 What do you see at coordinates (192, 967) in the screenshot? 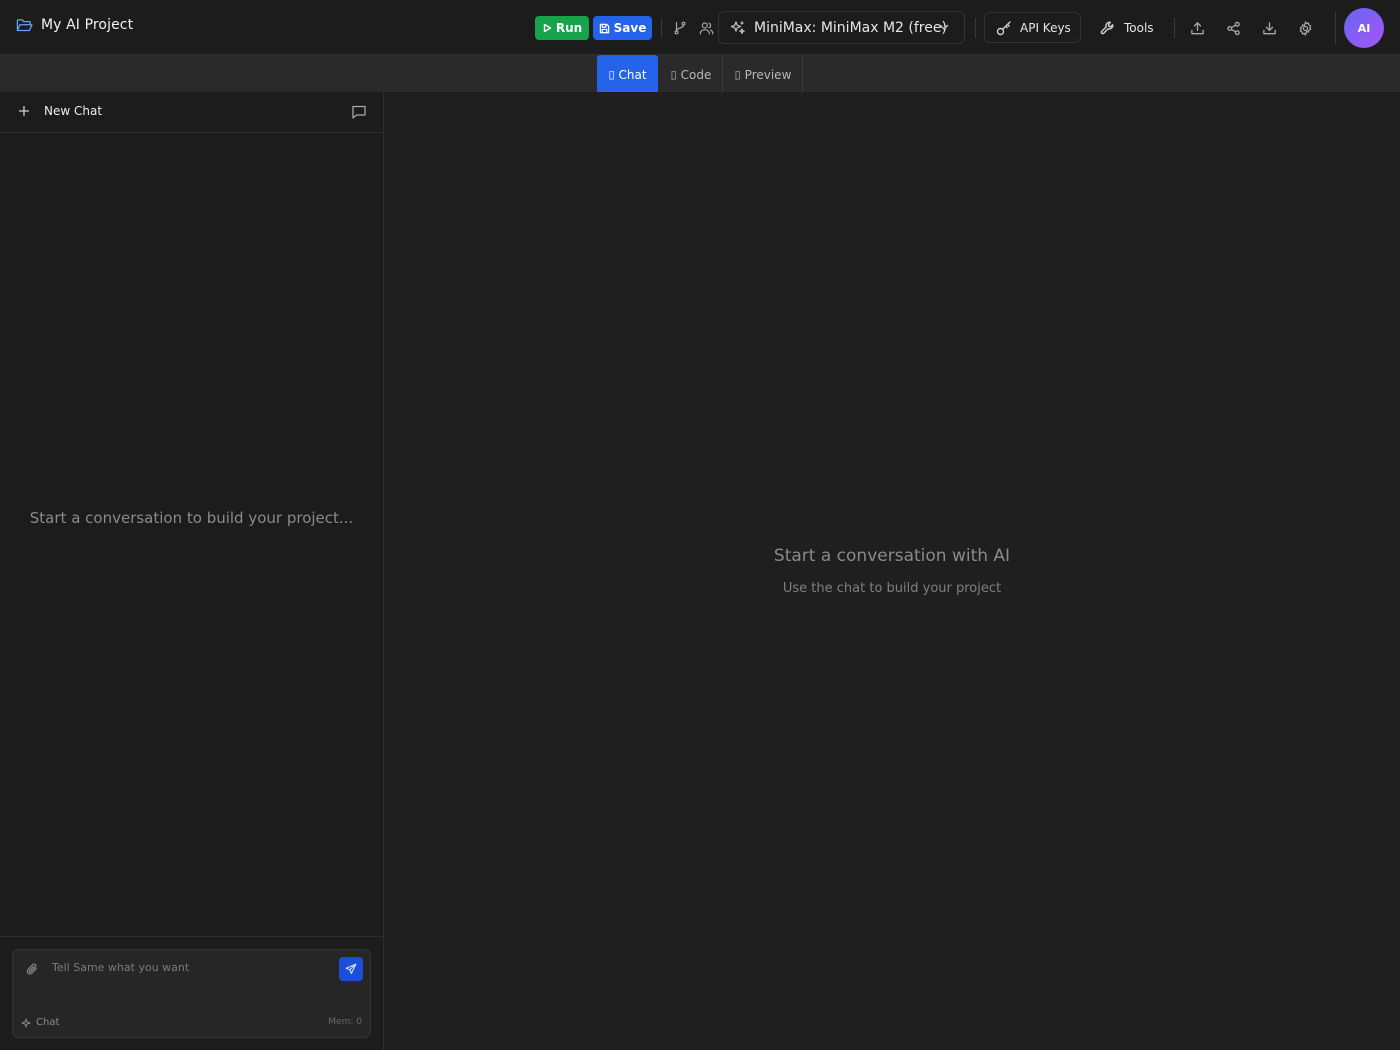
I see `message-input` at bounding box center [192, 967].